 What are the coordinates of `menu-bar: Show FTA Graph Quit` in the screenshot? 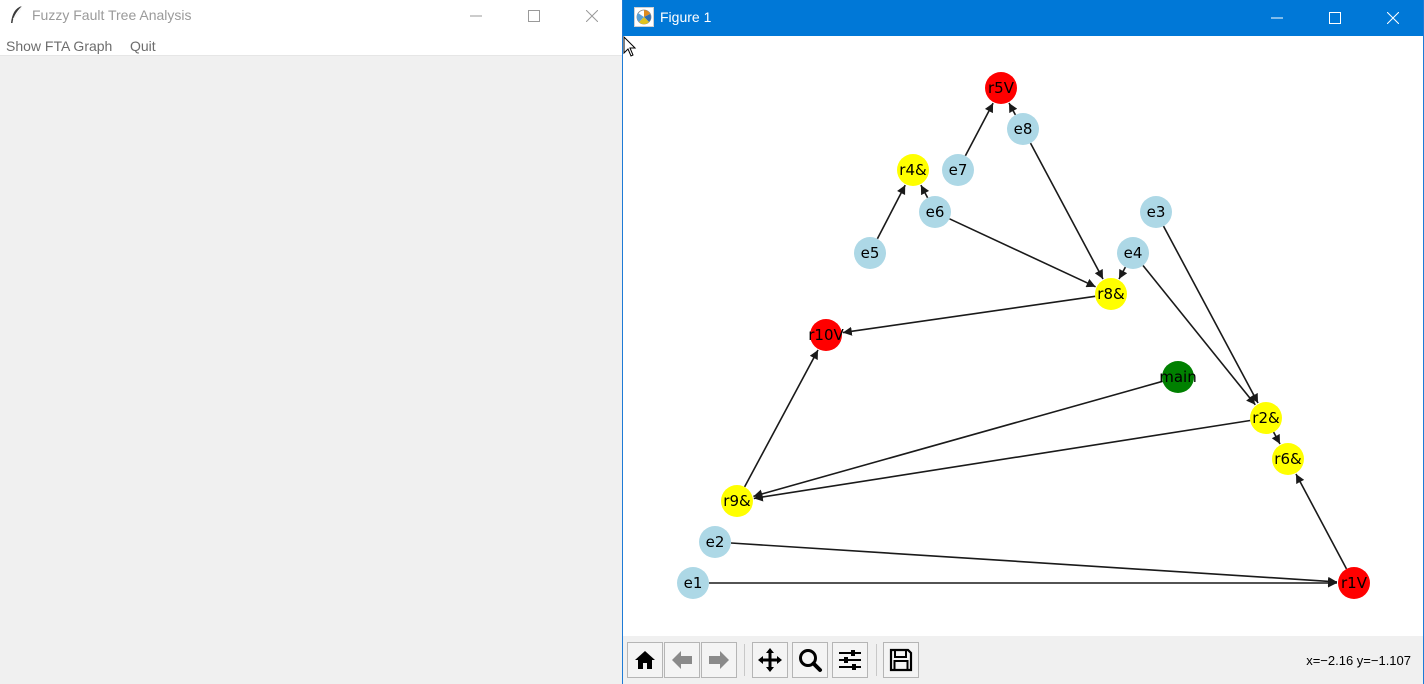 It's located at (311, 43).